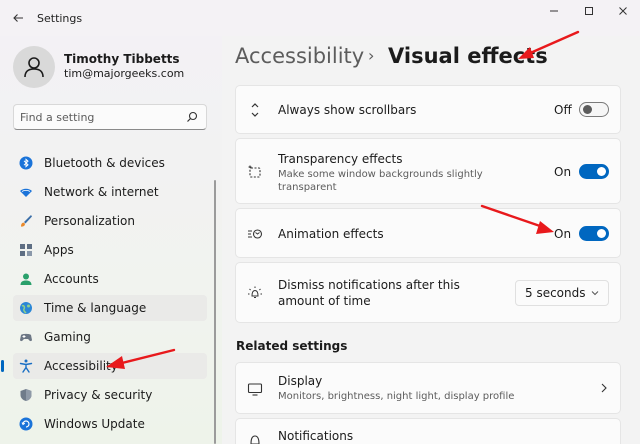  I want to click on avatar, so click(34, 67).